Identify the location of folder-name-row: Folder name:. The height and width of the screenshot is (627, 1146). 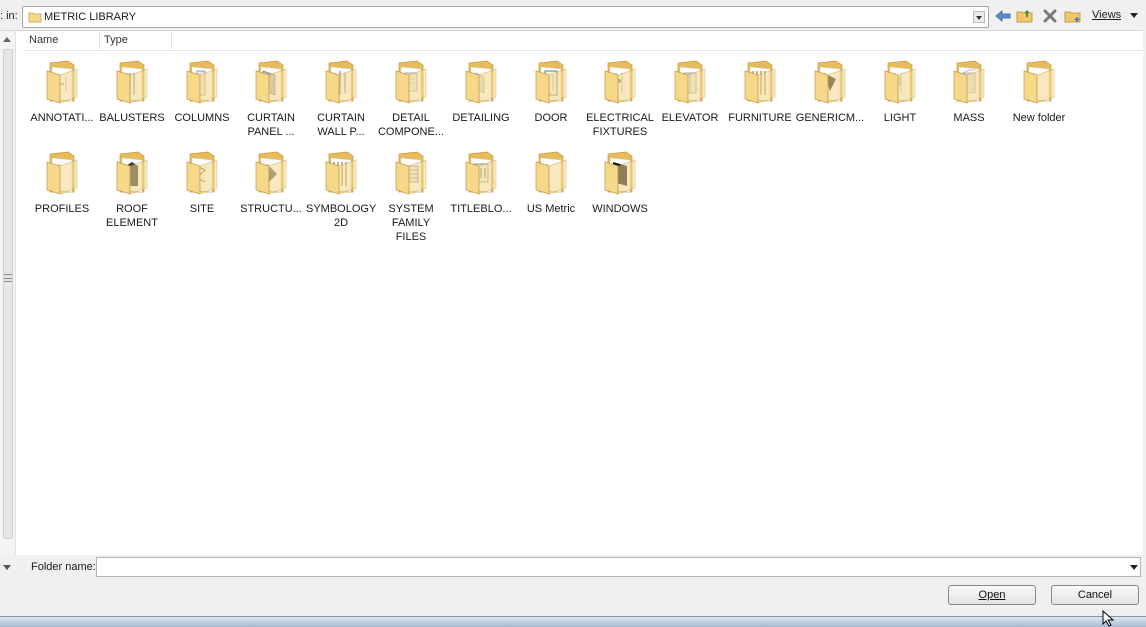
(573, 568).